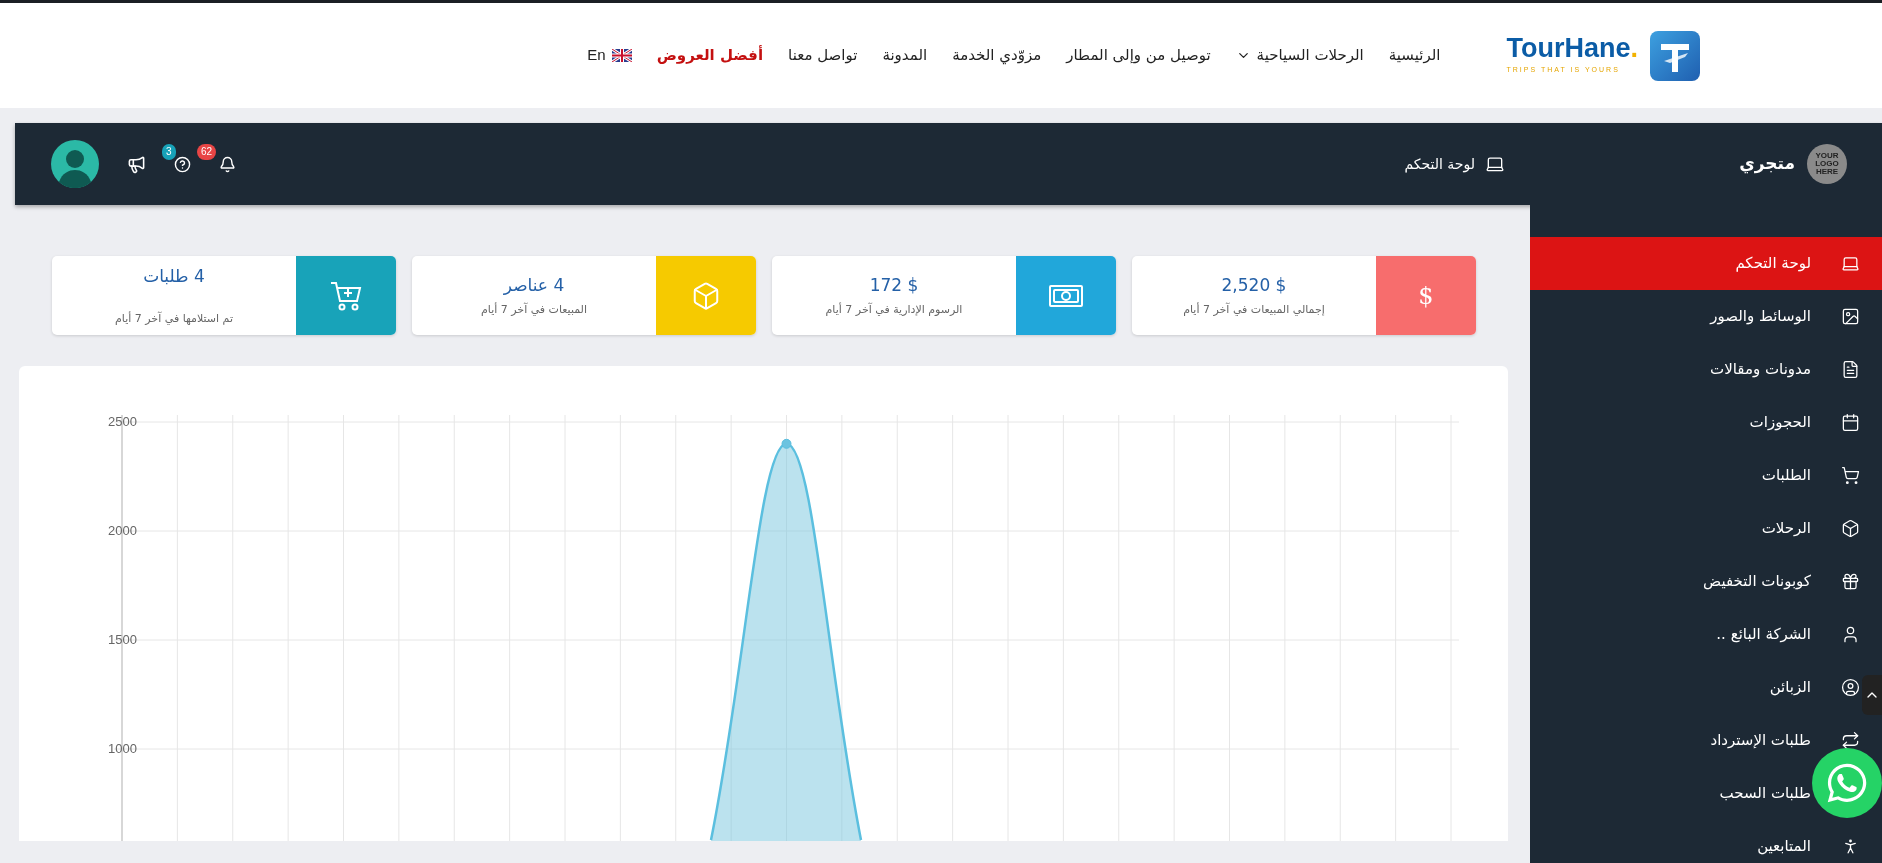  I want to click on logo-mark-icon, so click(1675, 55).